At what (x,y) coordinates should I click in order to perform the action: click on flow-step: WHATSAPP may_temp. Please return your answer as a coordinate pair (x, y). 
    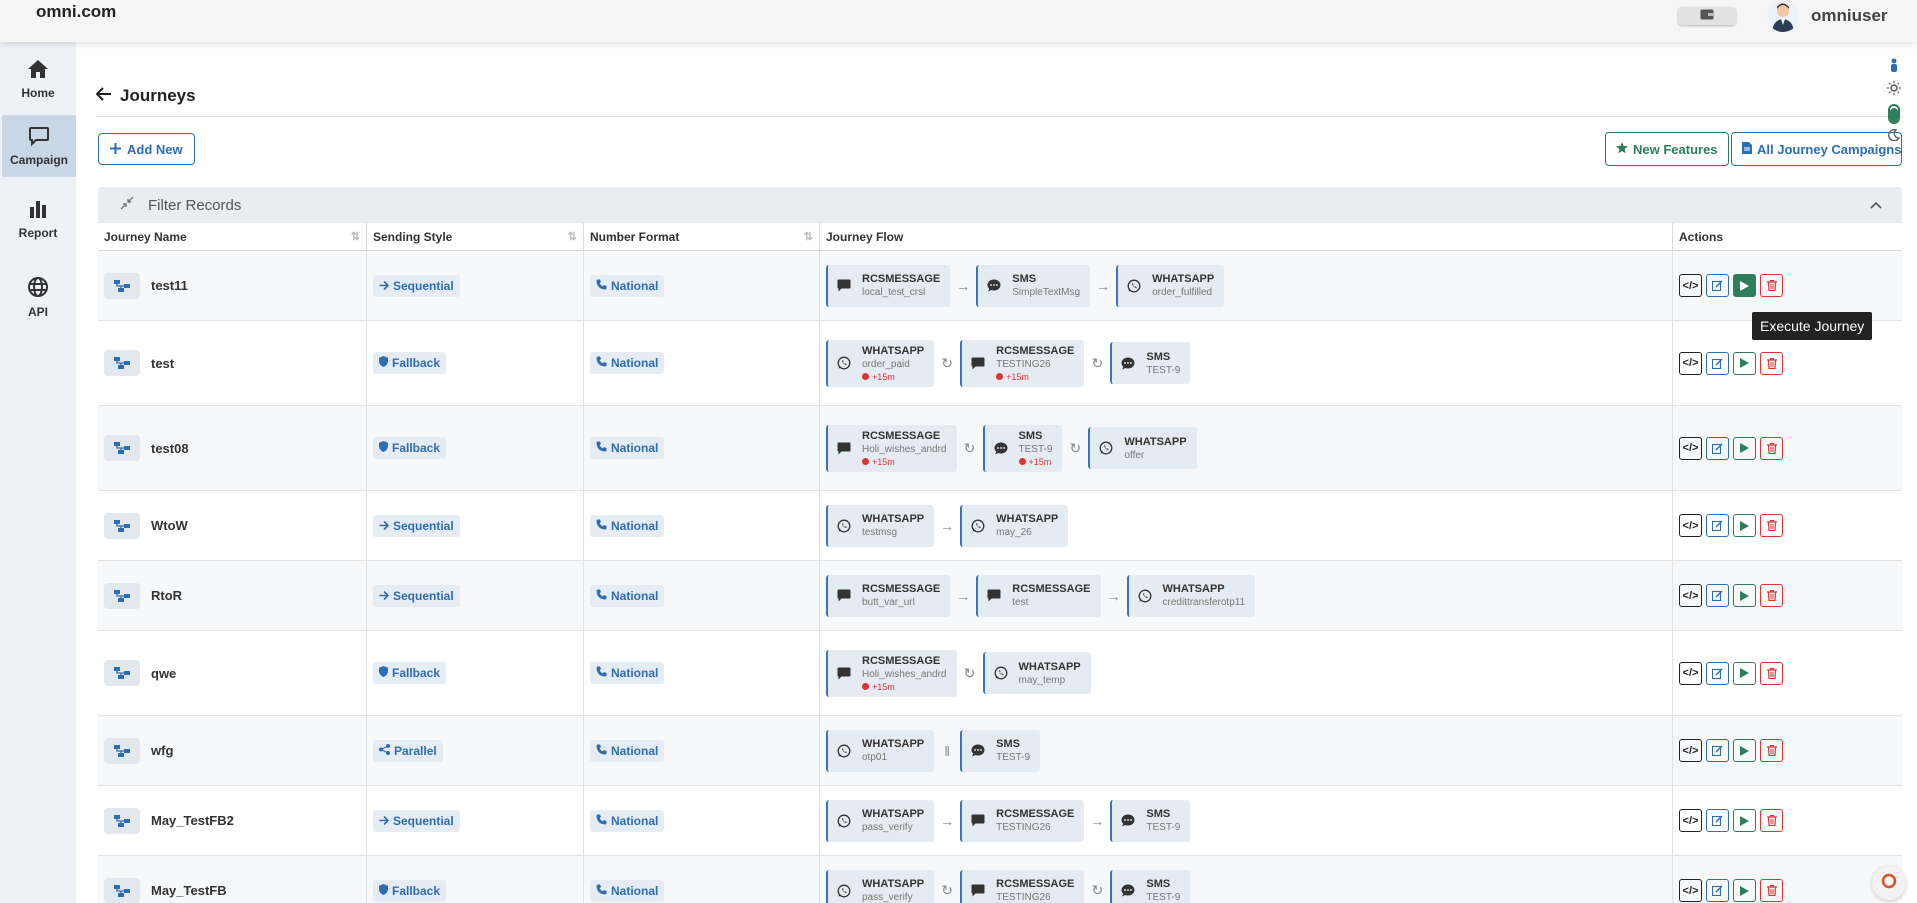
    Looking at the image, I should click on (1036, 673).